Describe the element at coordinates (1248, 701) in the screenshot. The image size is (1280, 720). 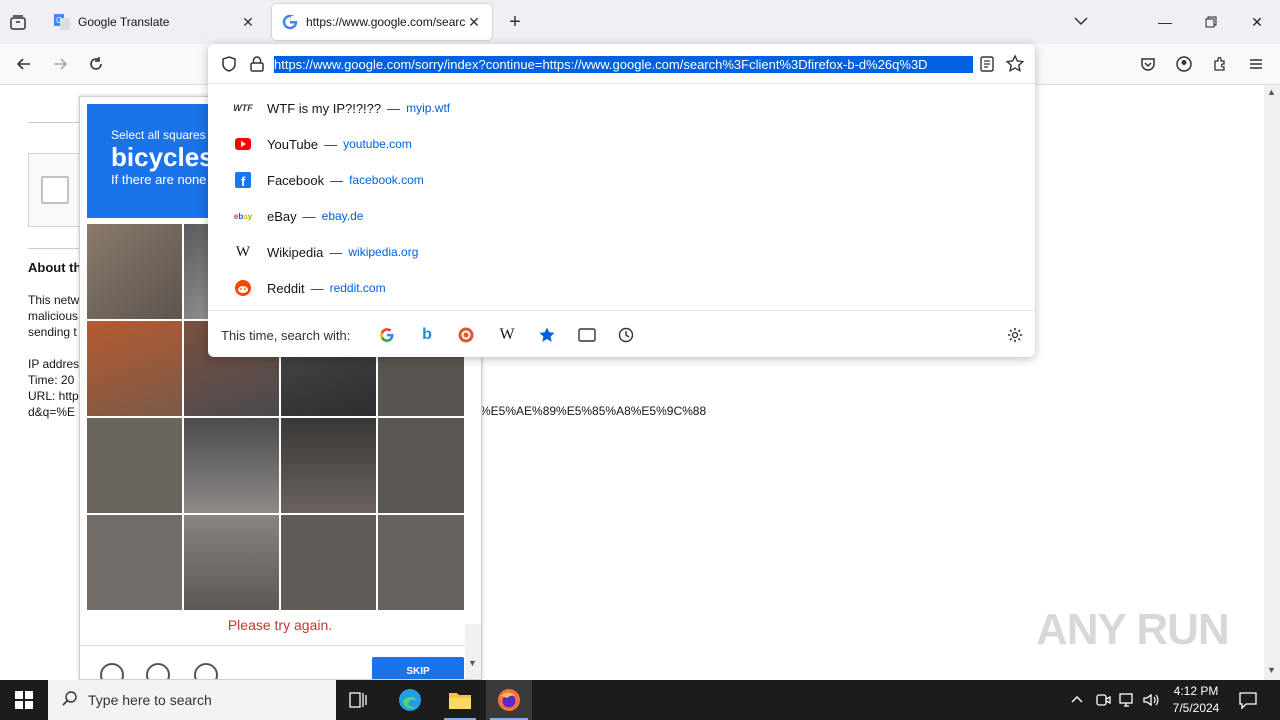
I see `notifications-icon` at that location.